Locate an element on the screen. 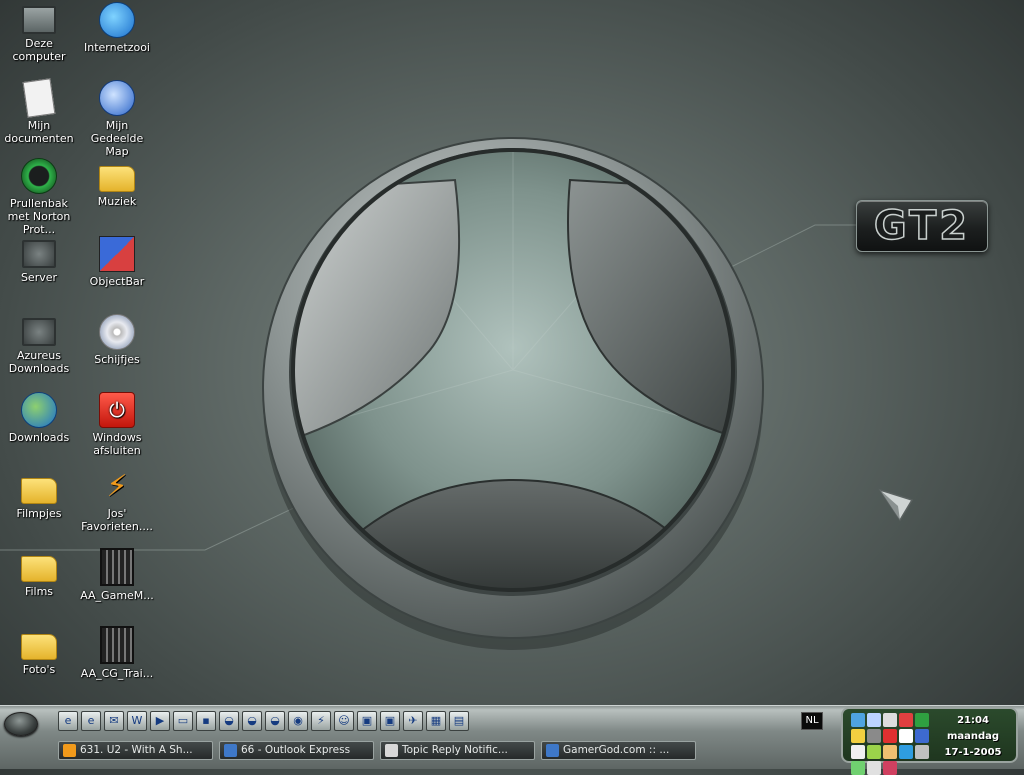  desktop-icon-mijn-gedeelde-map: Mijn Gedeelde Map is located at coordinates (117, 119).